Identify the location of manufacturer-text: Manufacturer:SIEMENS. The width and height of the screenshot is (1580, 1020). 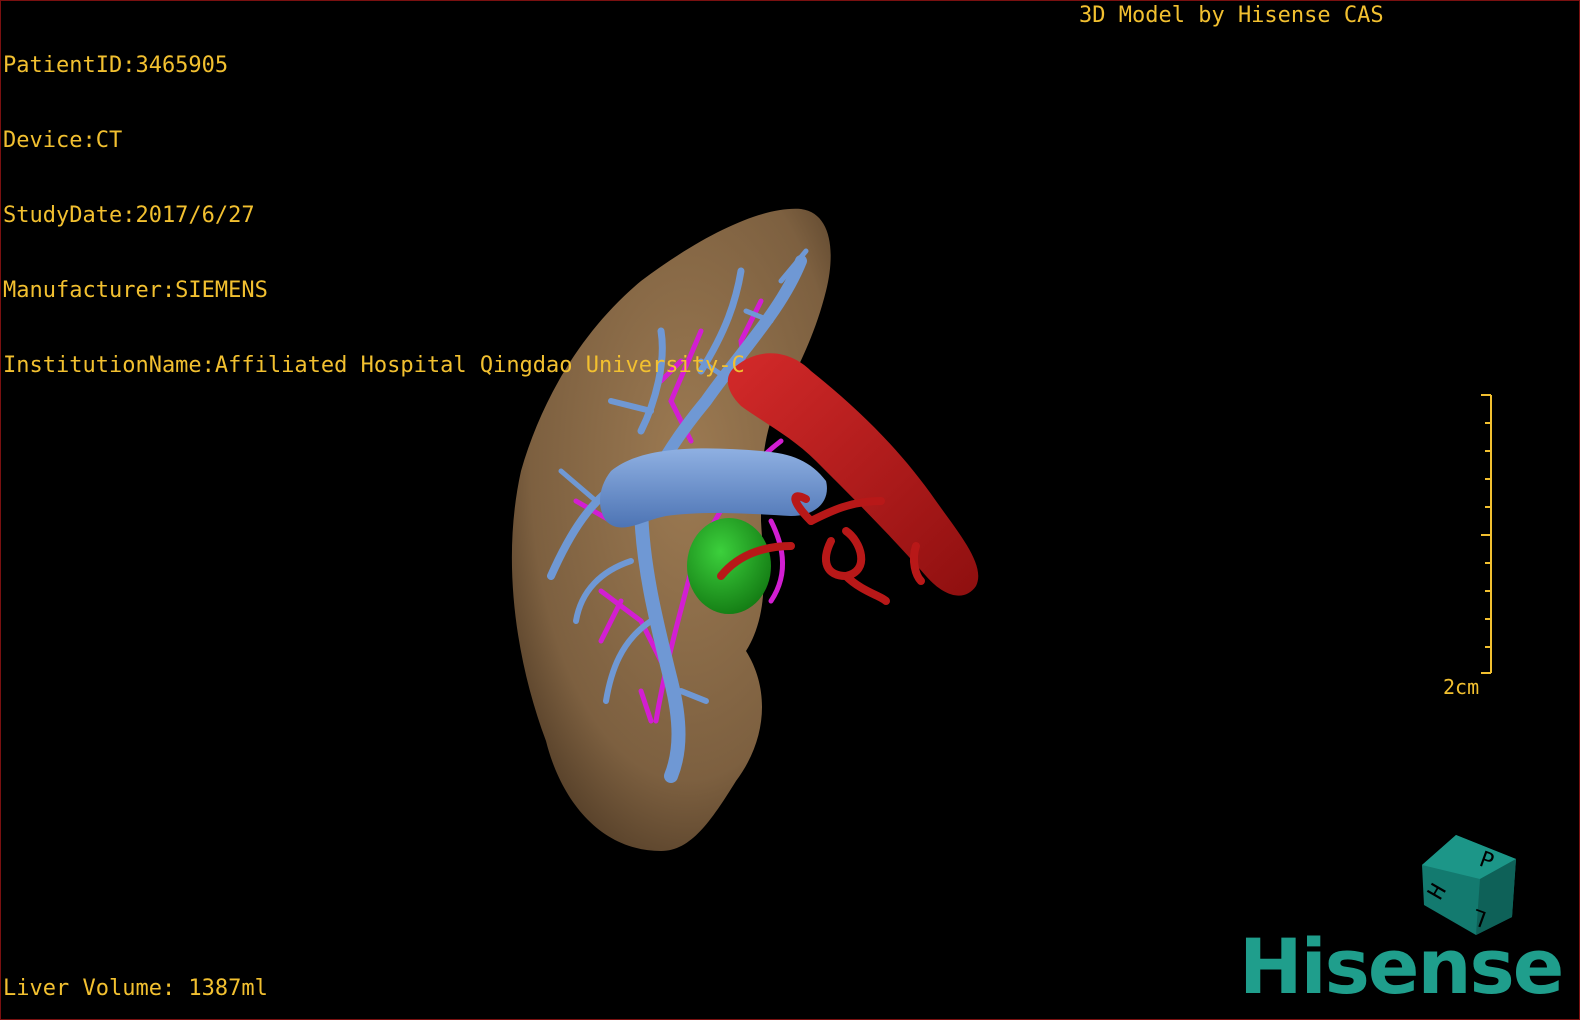
(135, 290).